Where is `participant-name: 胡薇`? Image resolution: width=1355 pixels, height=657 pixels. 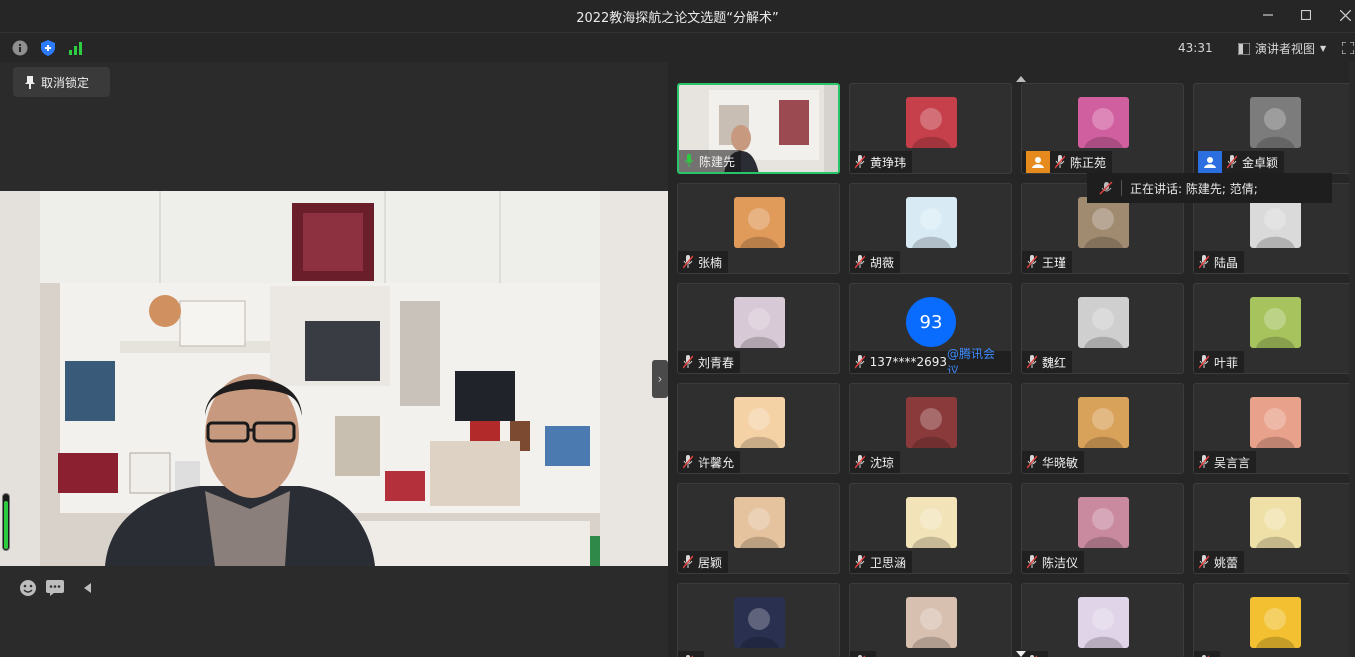
participant-name: 胡薇 is located at coordinates (882, 262).